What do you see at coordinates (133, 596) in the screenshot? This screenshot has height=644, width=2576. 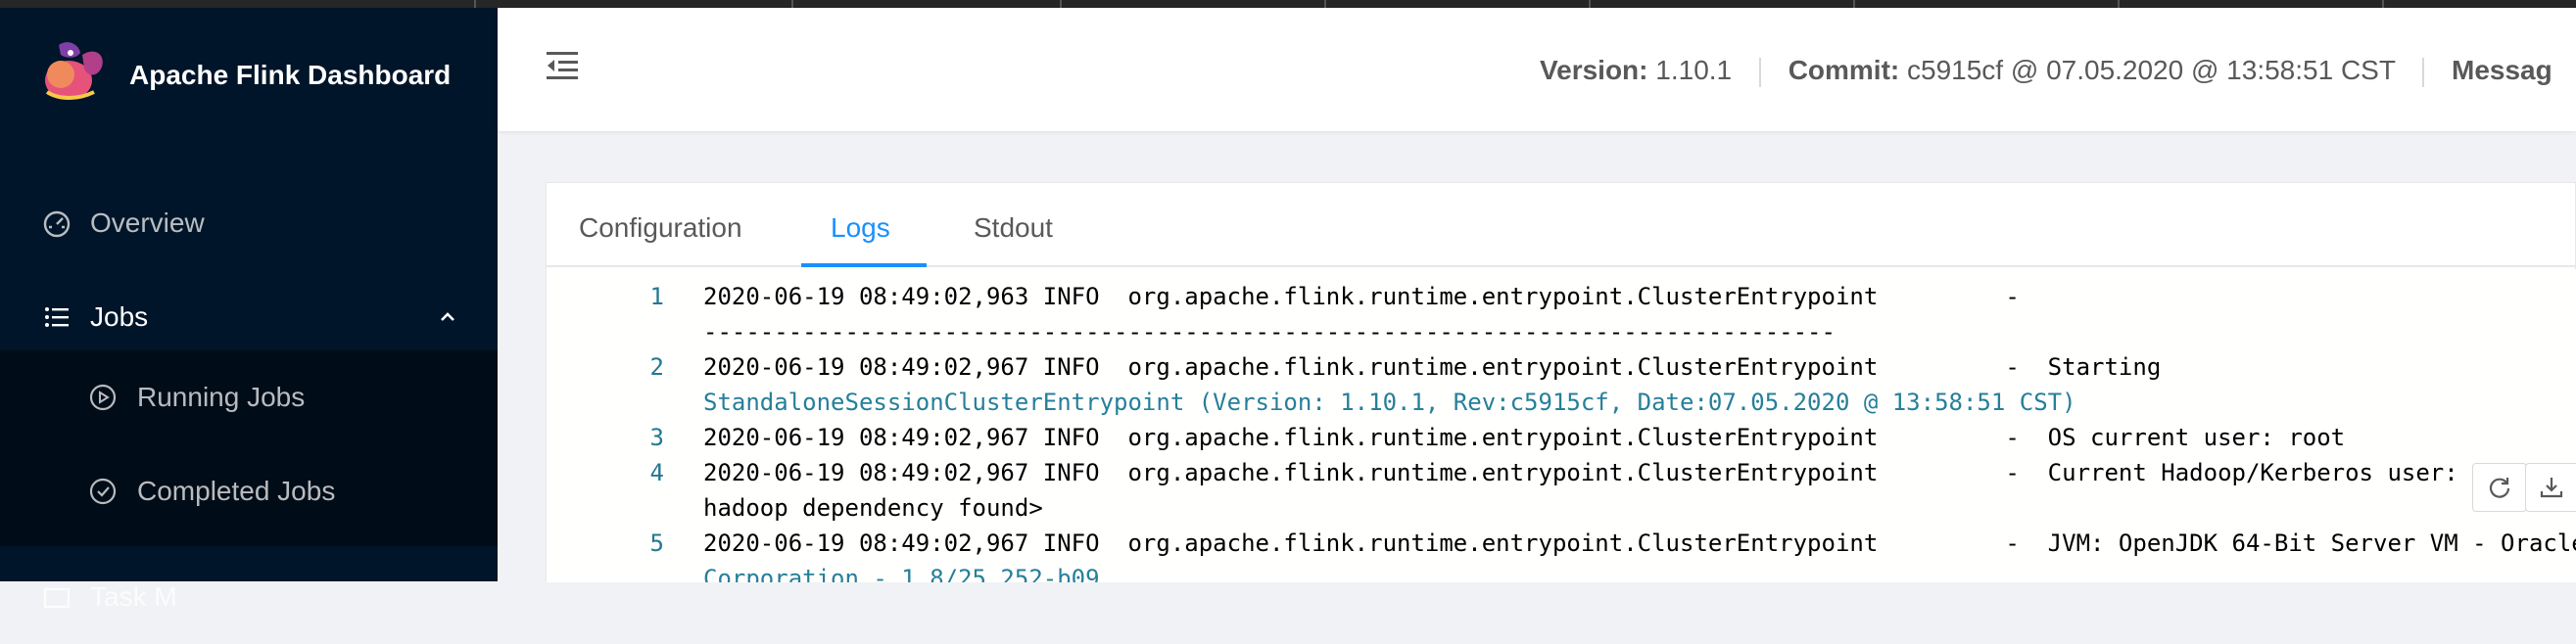 I see `sidebar-item-label: Task M` at bounding box center [133, 596].